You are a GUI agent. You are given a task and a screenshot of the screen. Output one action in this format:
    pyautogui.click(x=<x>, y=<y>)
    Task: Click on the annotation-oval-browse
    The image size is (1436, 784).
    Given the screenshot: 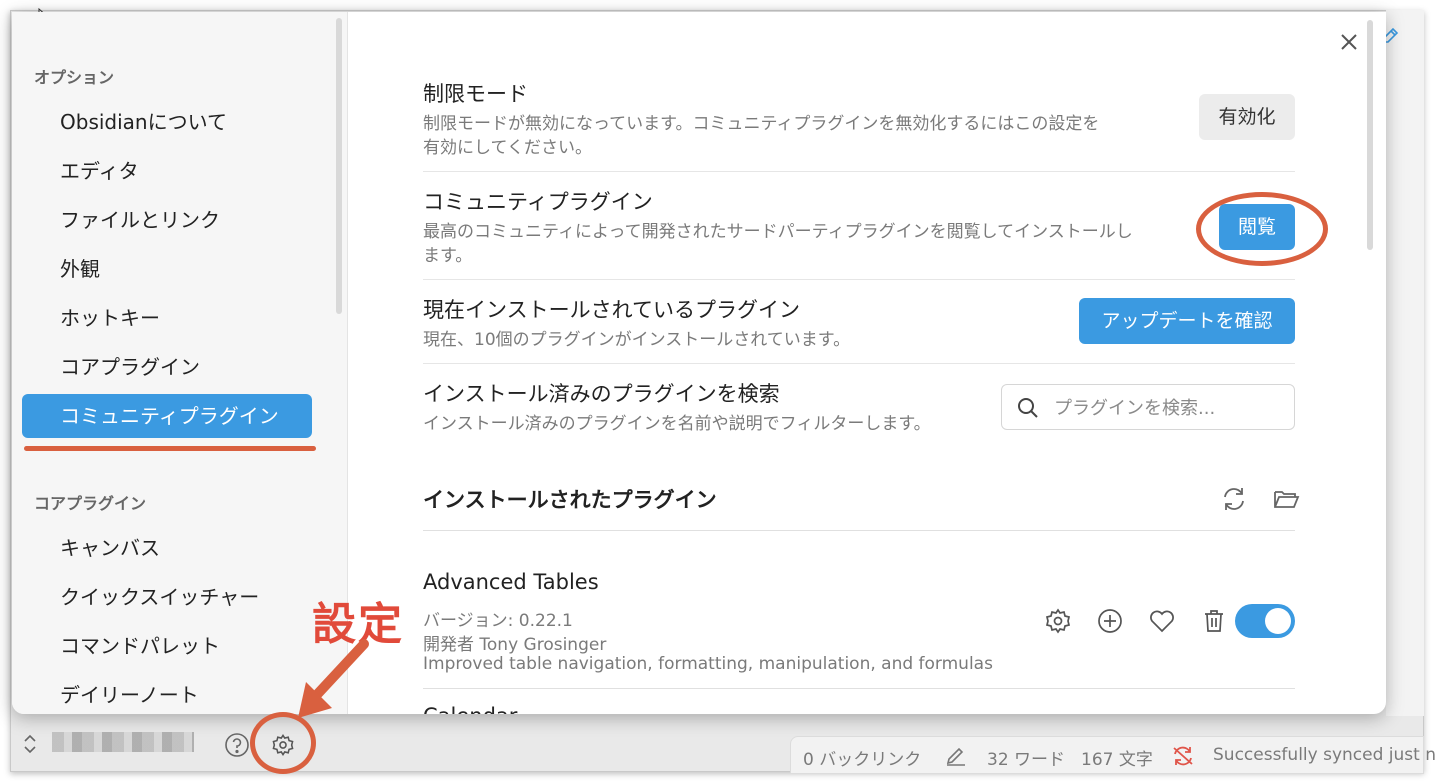 What is the action you would take?
    pyautogui.click(x=1262, y=229)
    